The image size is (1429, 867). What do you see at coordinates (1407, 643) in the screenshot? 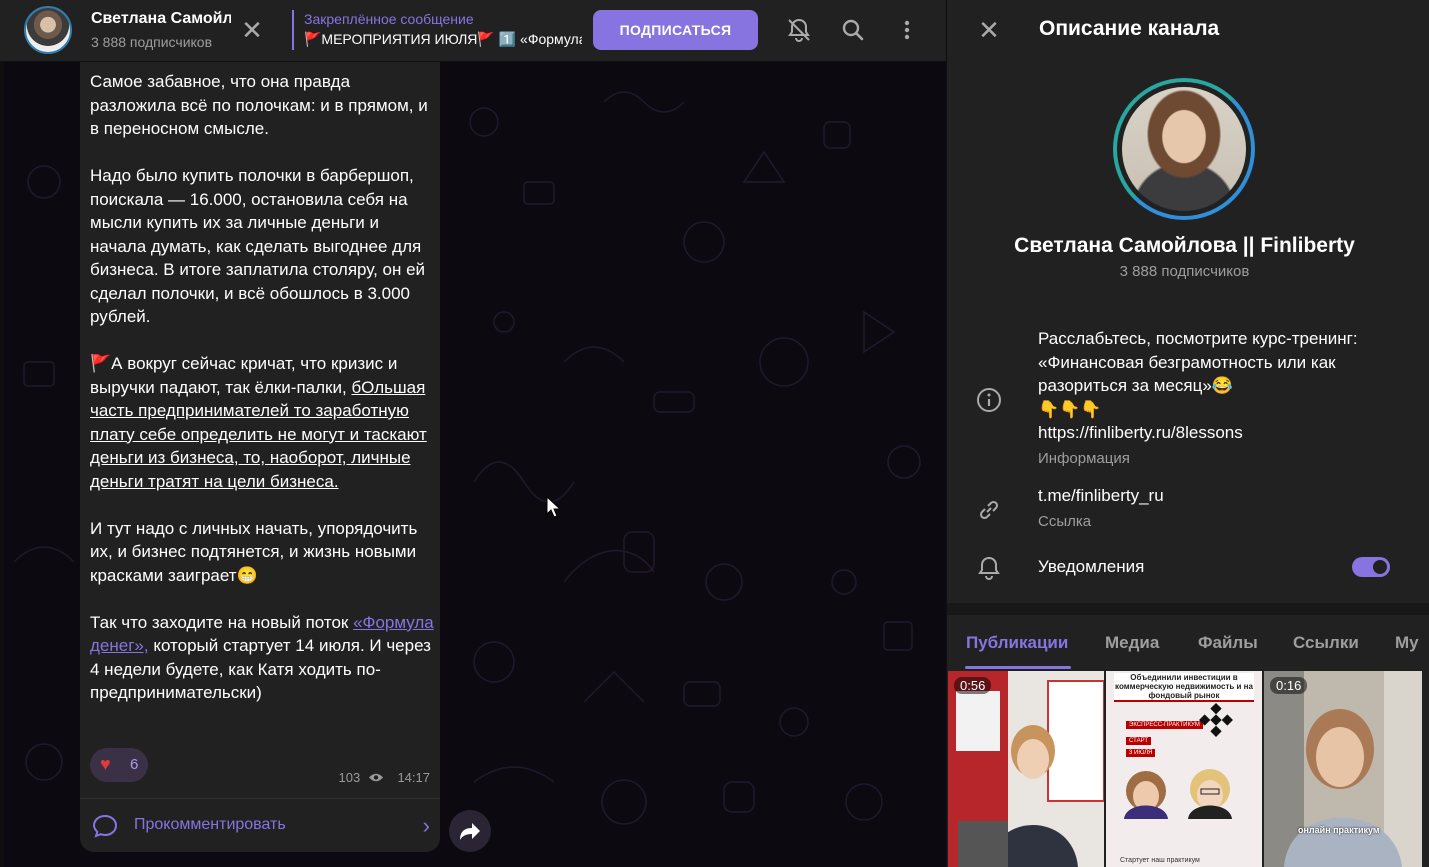
I see `tab-music: Му` at bounding box center [1407, 643].